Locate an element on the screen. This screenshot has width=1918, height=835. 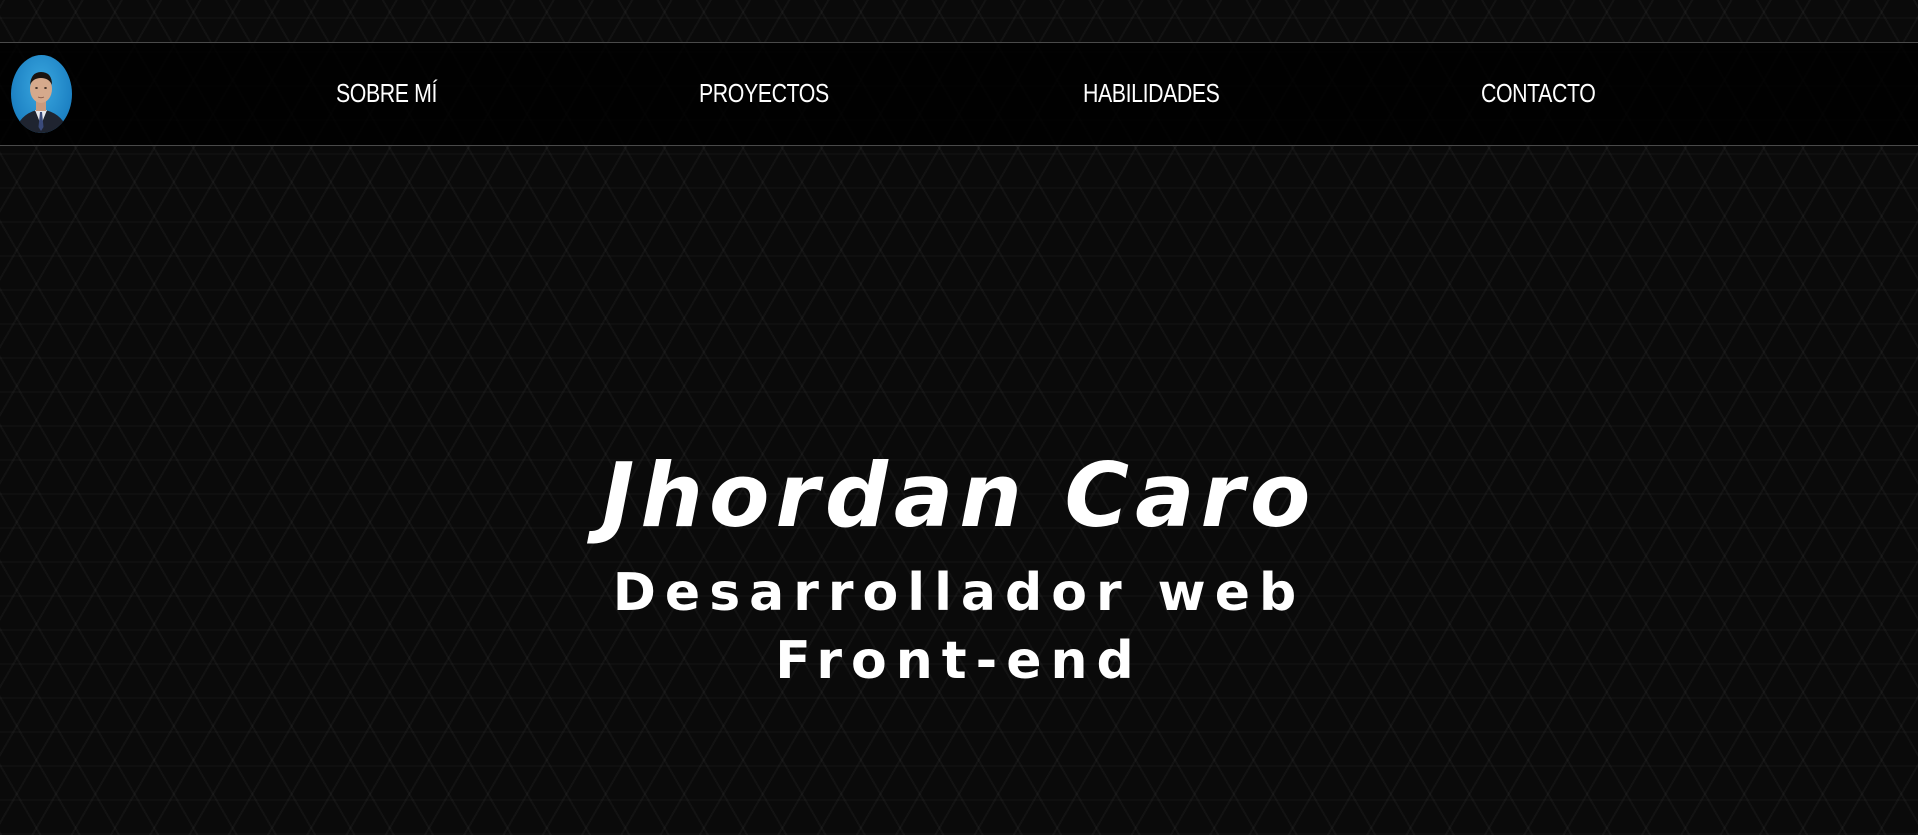
hero-role-line-1: Desarrollador web is located at coordinates (959, 593).